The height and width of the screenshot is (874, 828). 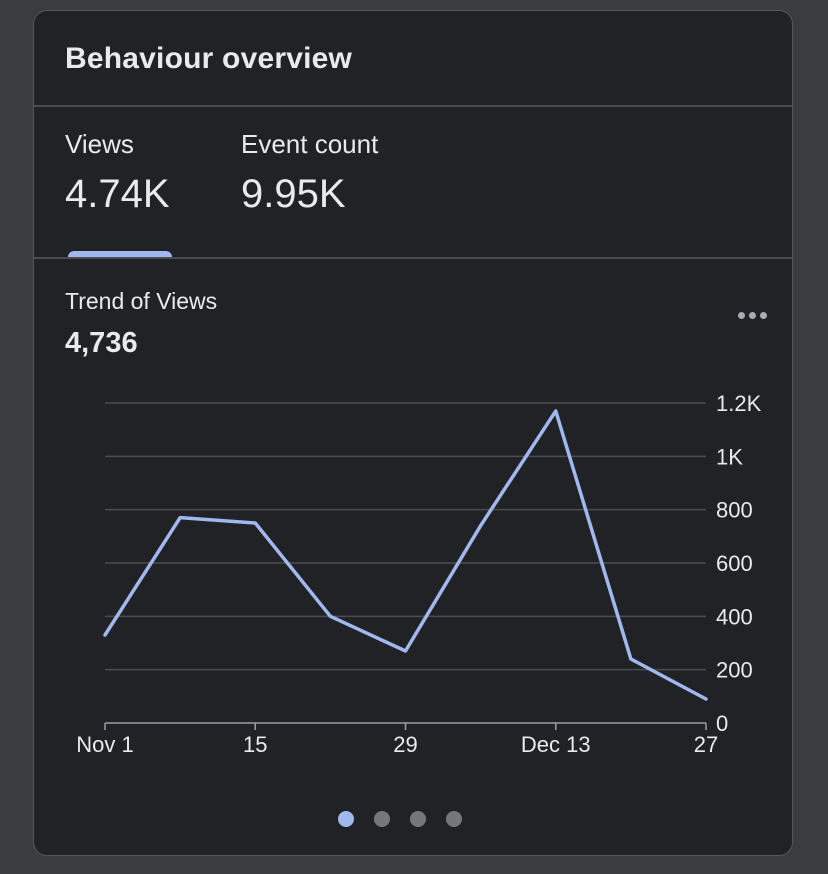 What do you see at coordinates (729, 456) in the screenshot?
I see `y-tick-label: 1K` at bounding box center [729, 456].